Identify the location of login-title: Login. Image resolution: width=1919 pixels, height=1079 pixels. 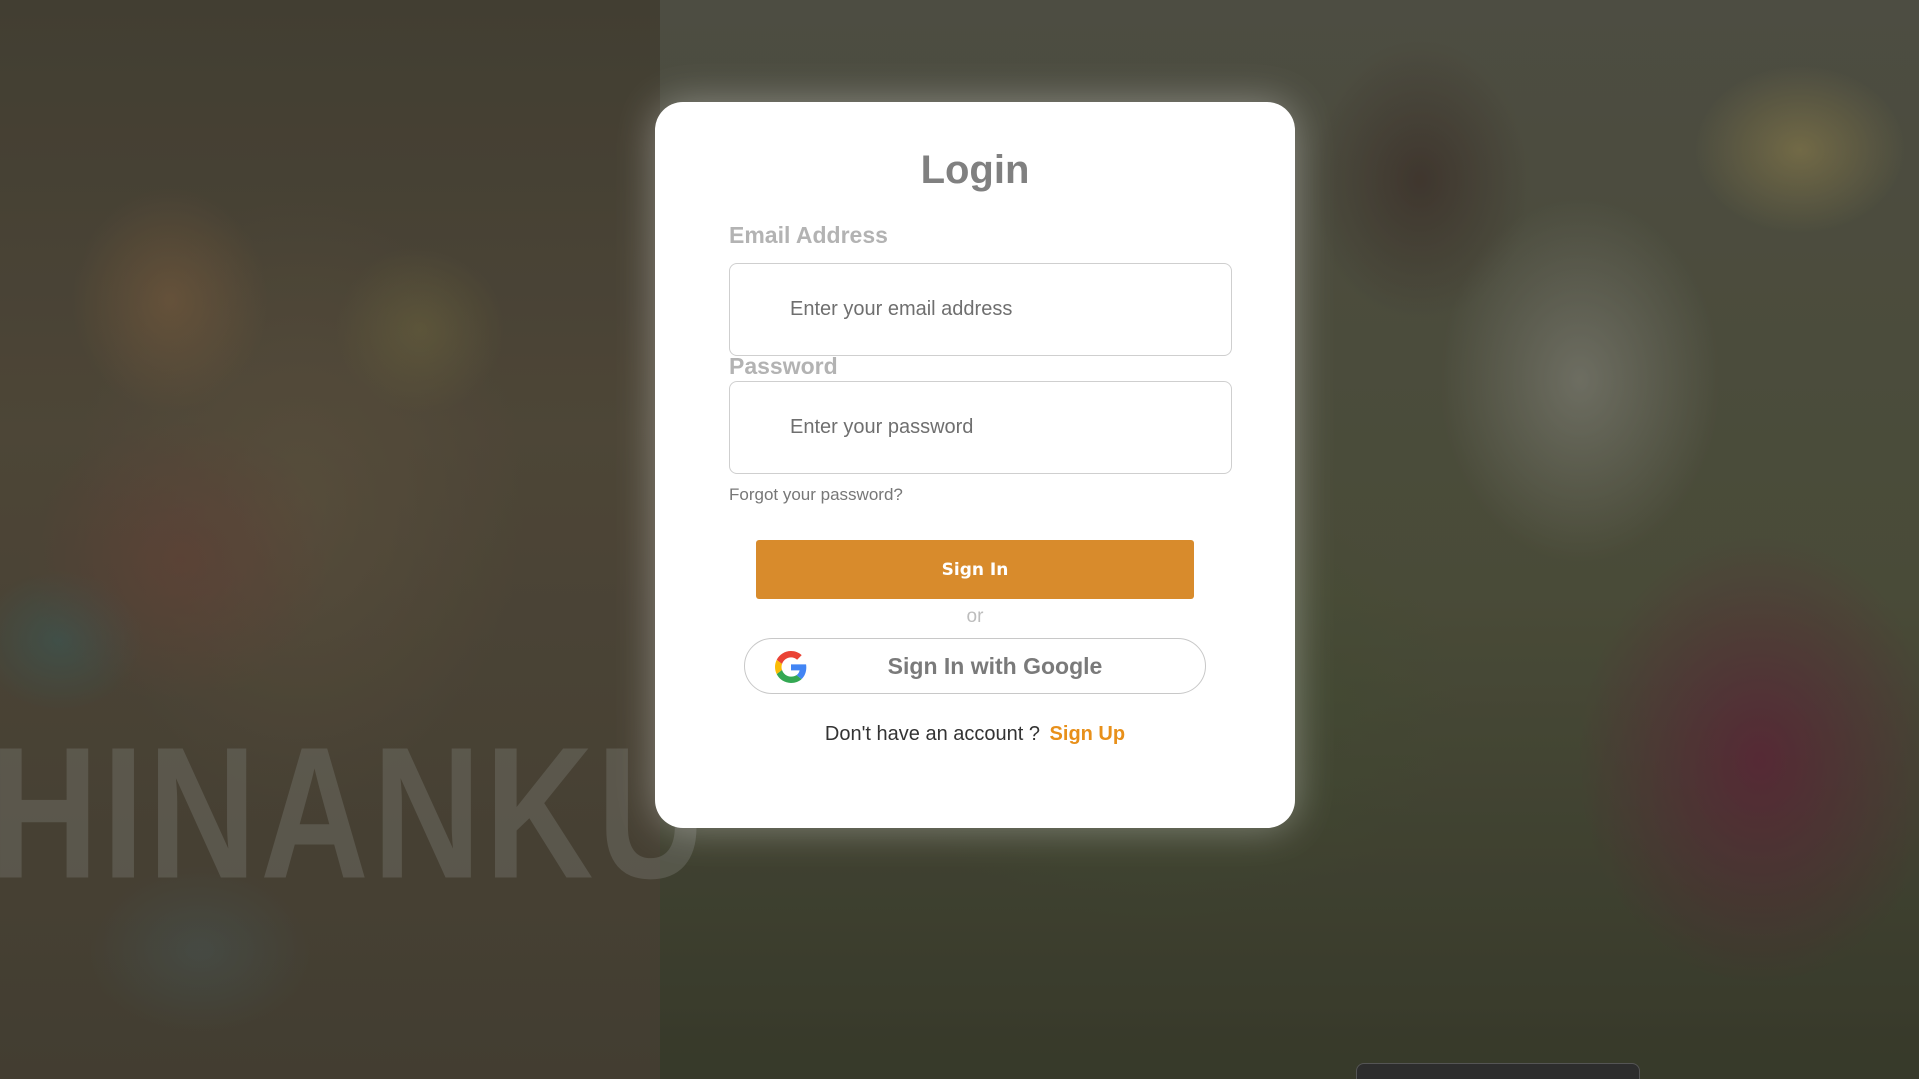
(975, 170).